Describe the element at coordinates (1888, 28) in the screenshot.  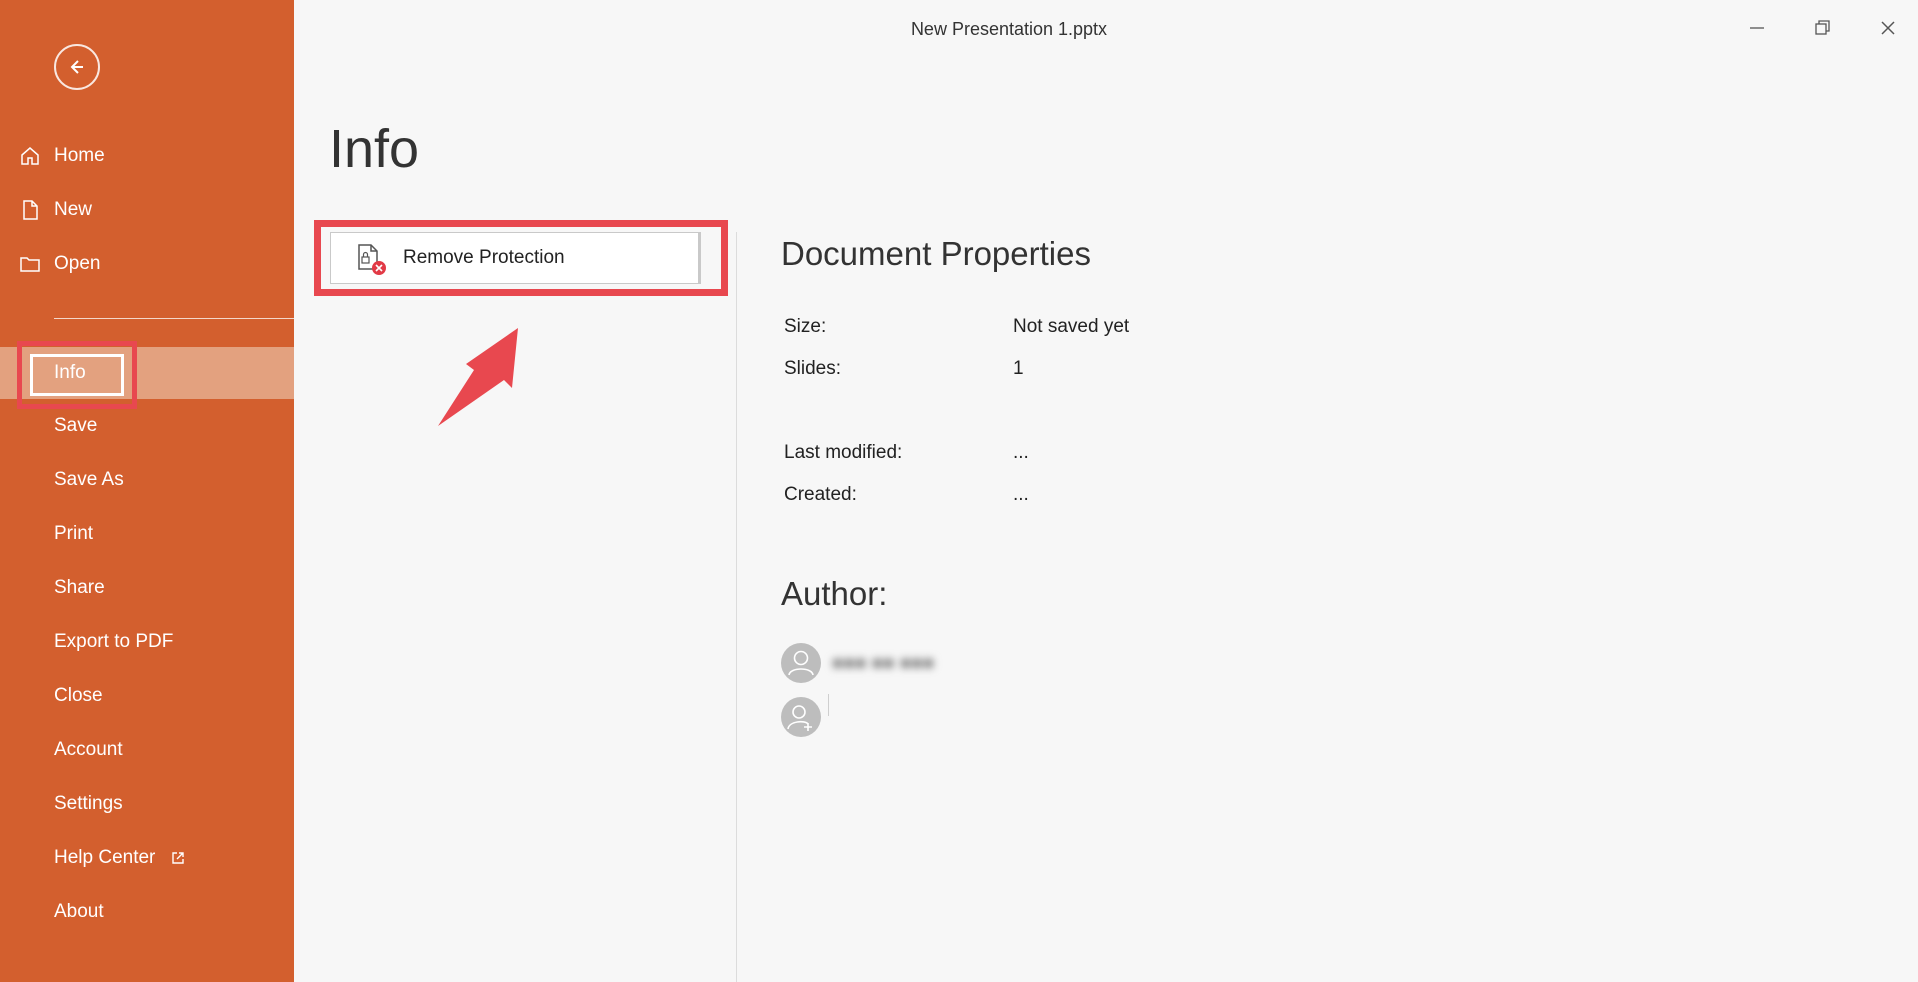
I see `close-icon` at that location.